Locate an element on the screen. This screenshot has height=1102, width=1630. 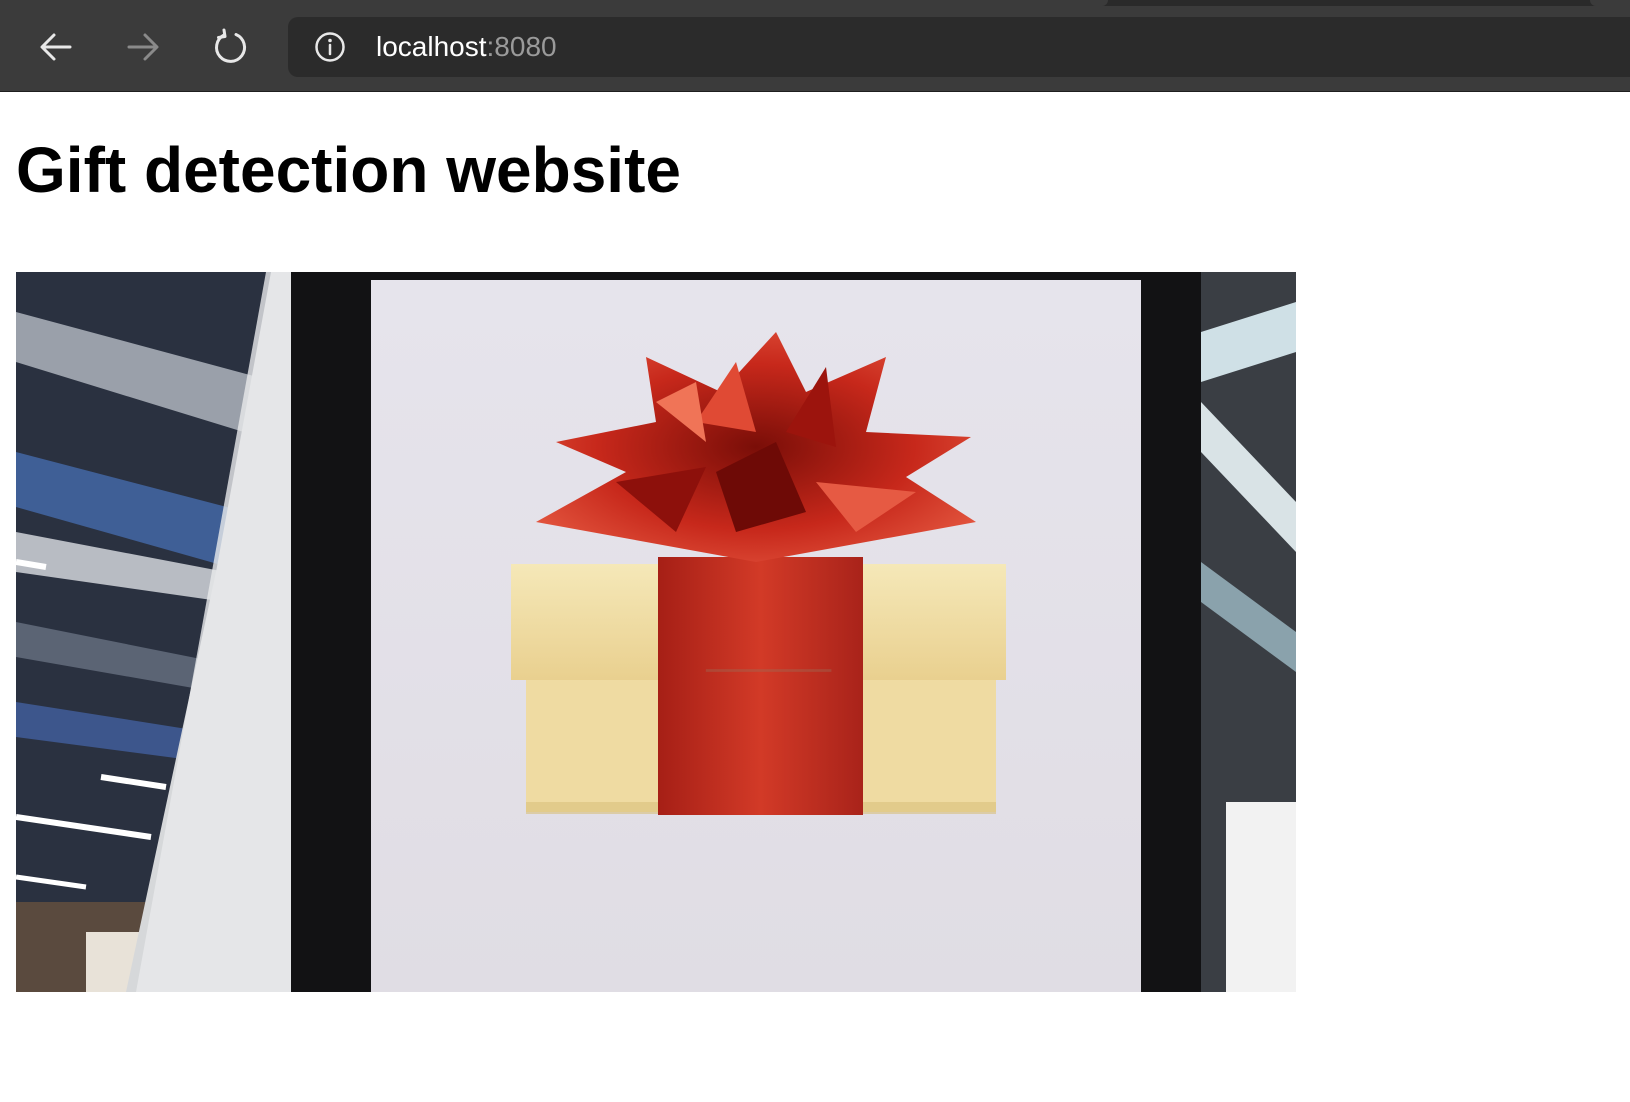
active-tab is located at coordinates (554, 3).